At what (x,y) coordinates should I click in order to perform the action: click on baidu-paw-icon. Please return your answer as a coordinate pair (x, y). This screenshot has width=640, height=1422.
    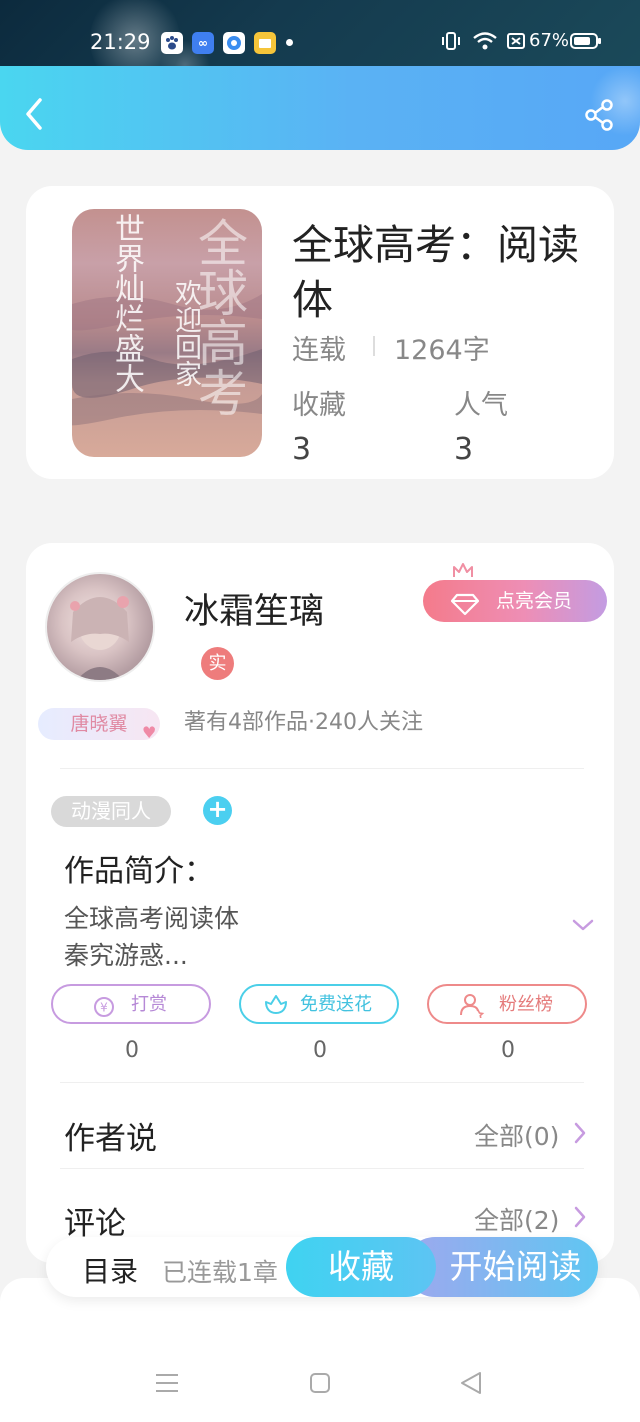
    Looking at the image, I should click on (172, 43).